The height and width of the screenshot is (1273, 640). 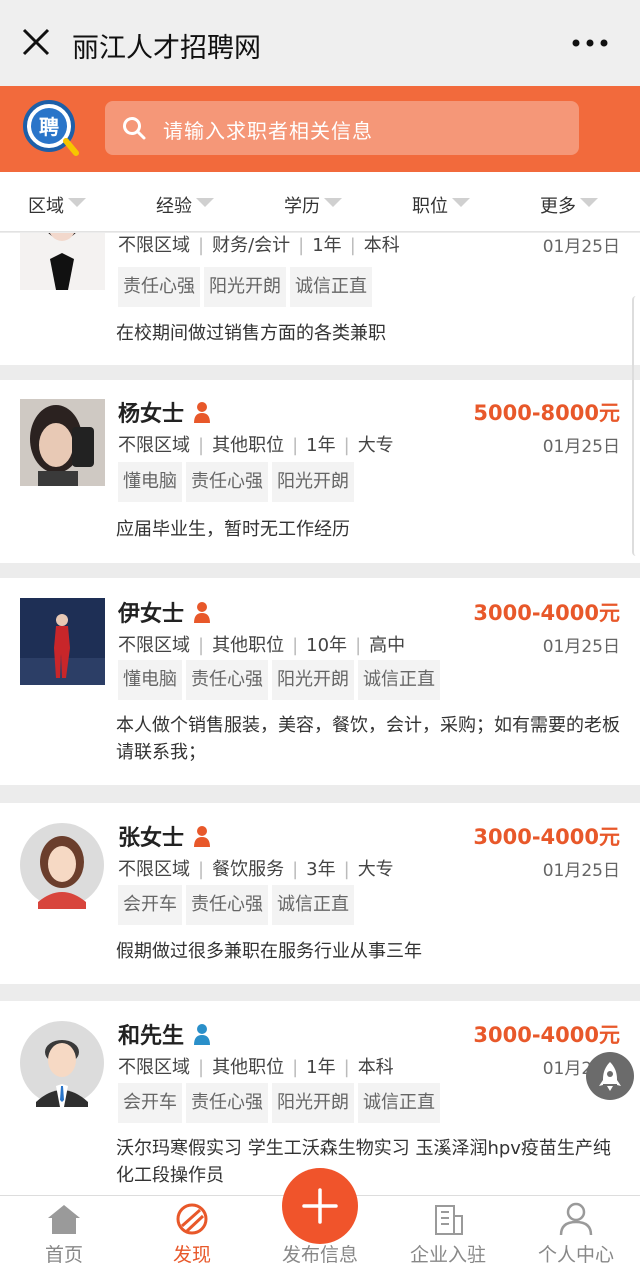 I want to click on candidate-name: 张女士, so click(x=165, y=836).